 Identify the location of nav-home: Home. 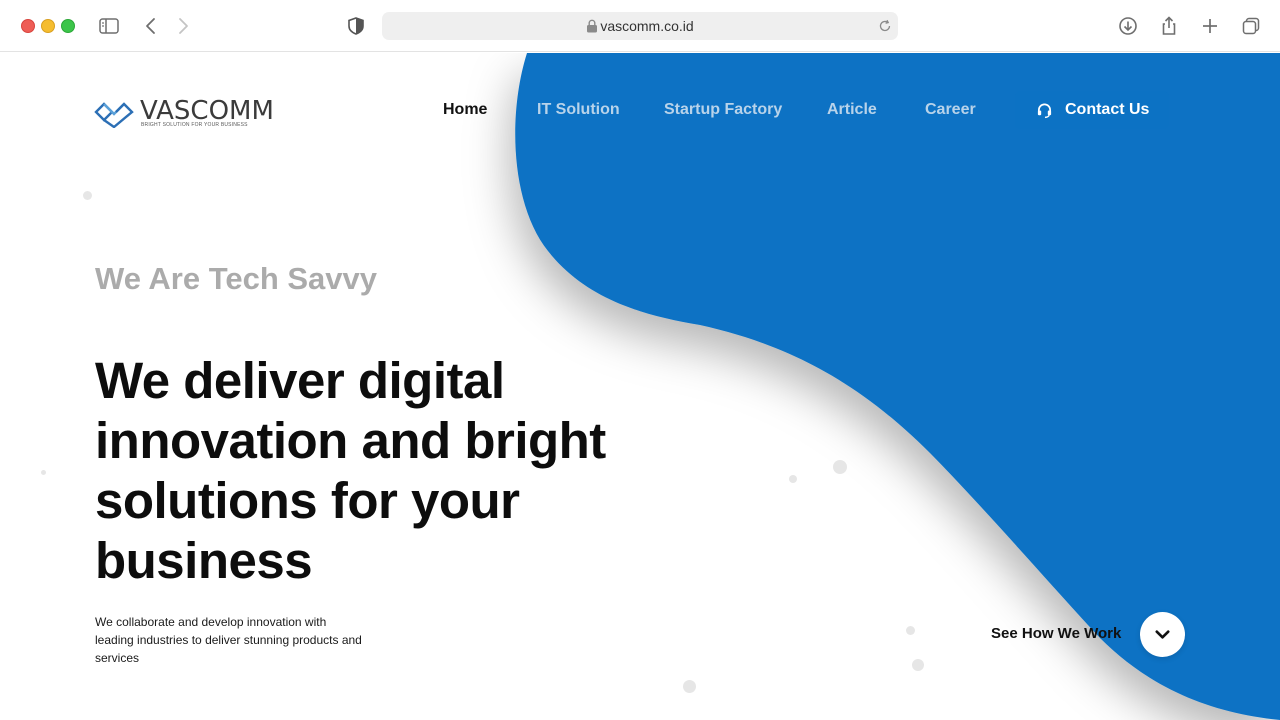
(465, 110).